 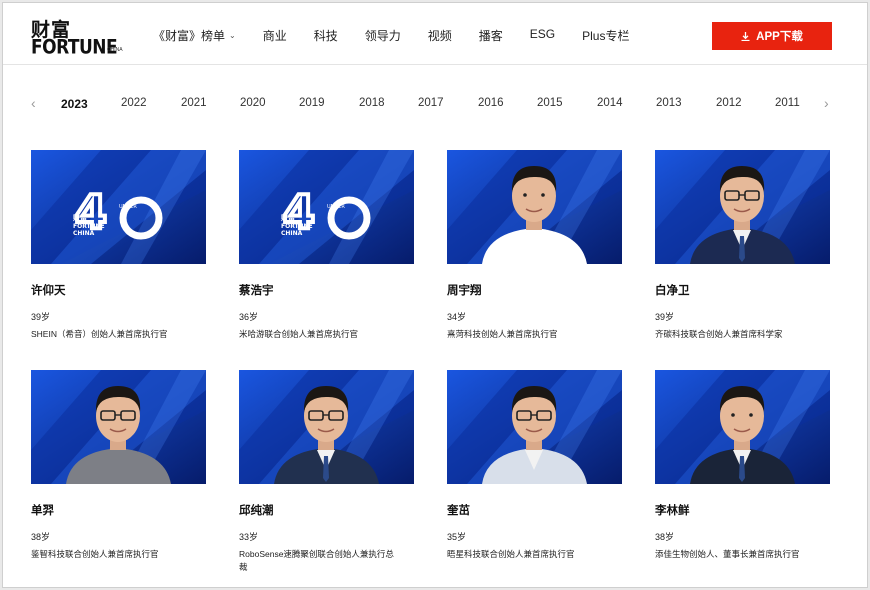 I want to click on person-name: 白净卫, so click(x=742, y=290).